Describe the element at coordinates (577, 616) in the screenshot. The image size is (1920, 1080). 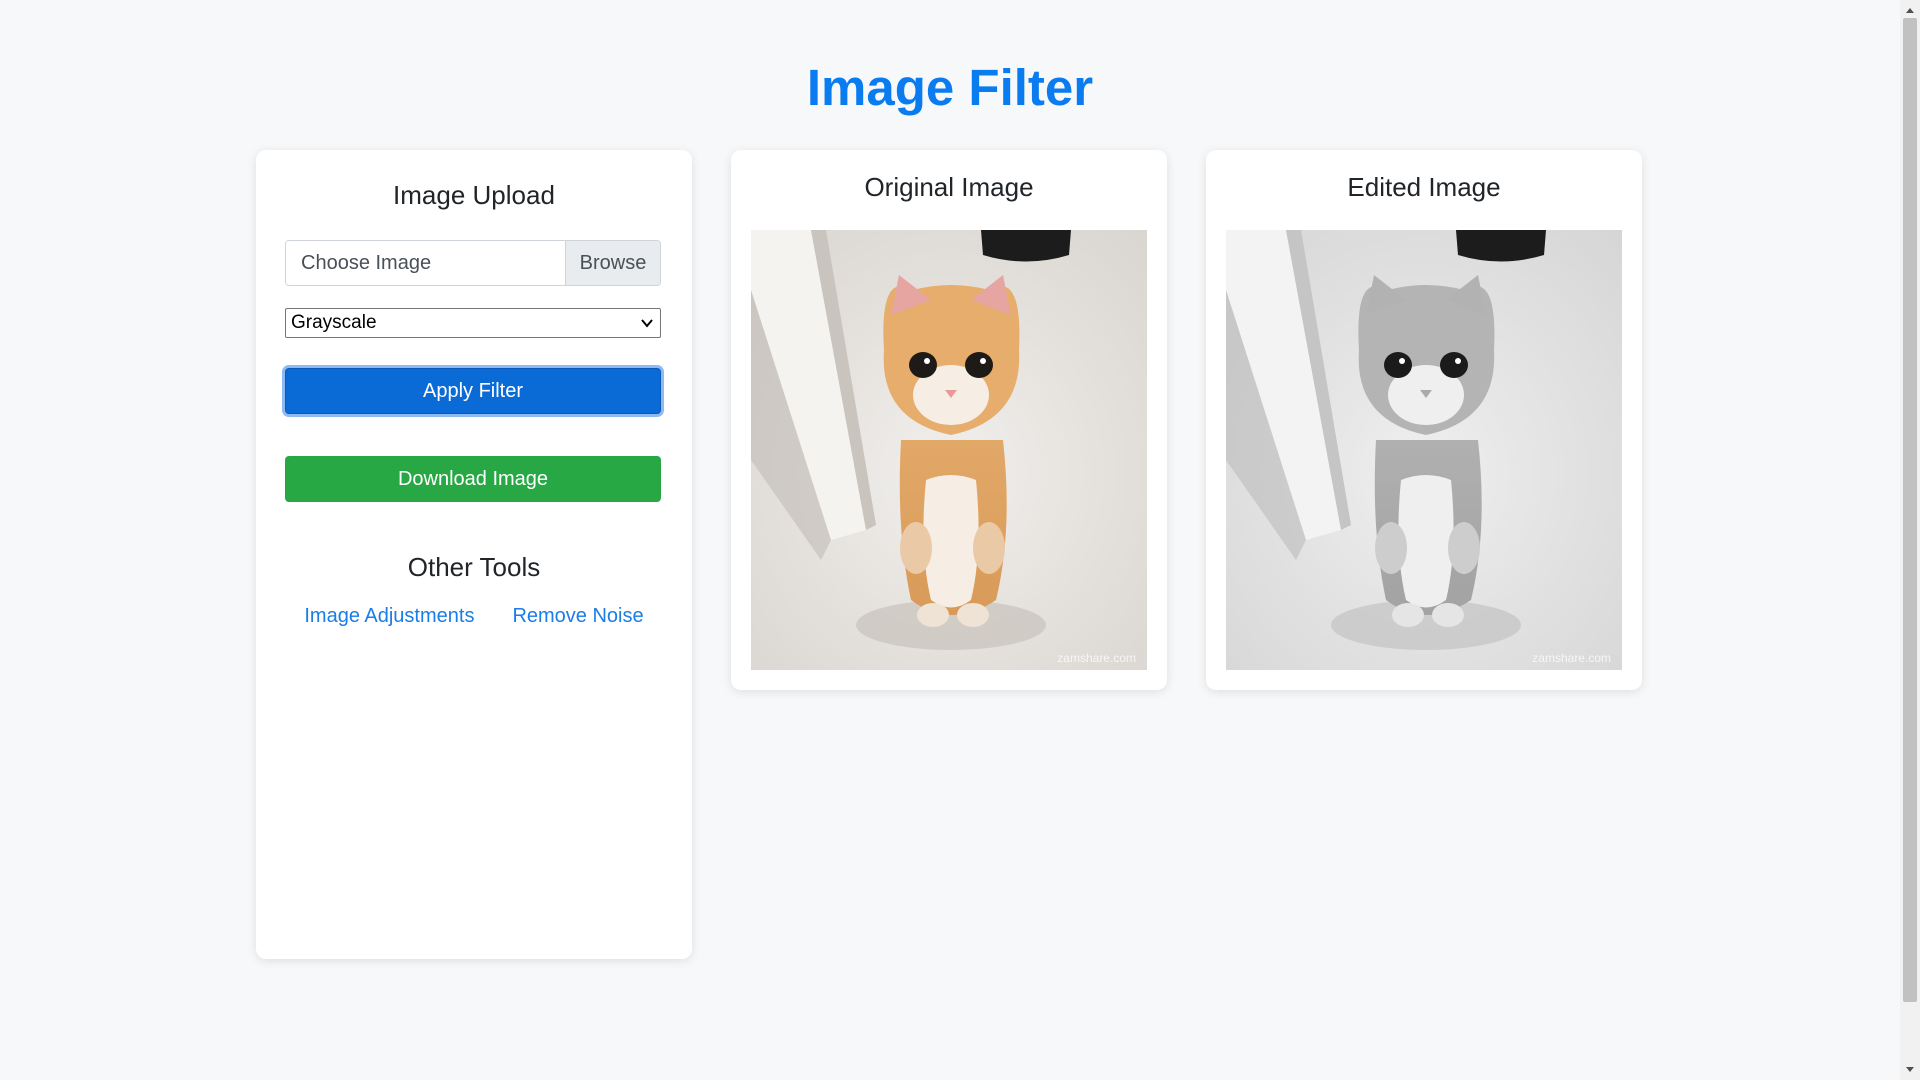
I see `remove-noise-link: Remove Noise` at that location.